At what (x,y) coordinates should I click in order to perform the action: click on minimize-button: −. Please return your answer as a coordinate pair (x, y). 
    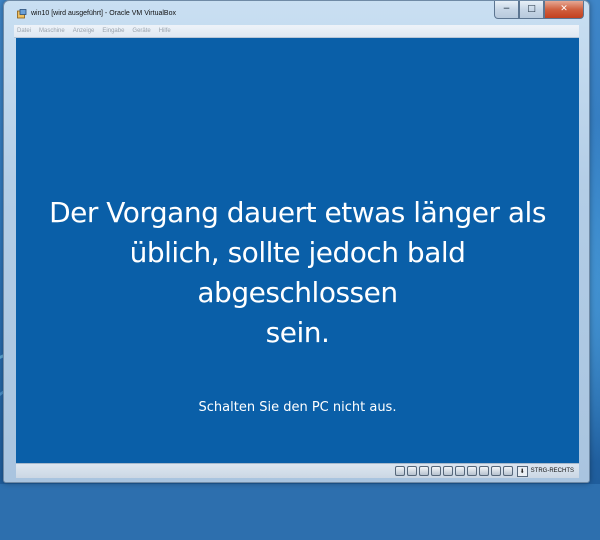
    Looking at the image, I should click on (506, 10).